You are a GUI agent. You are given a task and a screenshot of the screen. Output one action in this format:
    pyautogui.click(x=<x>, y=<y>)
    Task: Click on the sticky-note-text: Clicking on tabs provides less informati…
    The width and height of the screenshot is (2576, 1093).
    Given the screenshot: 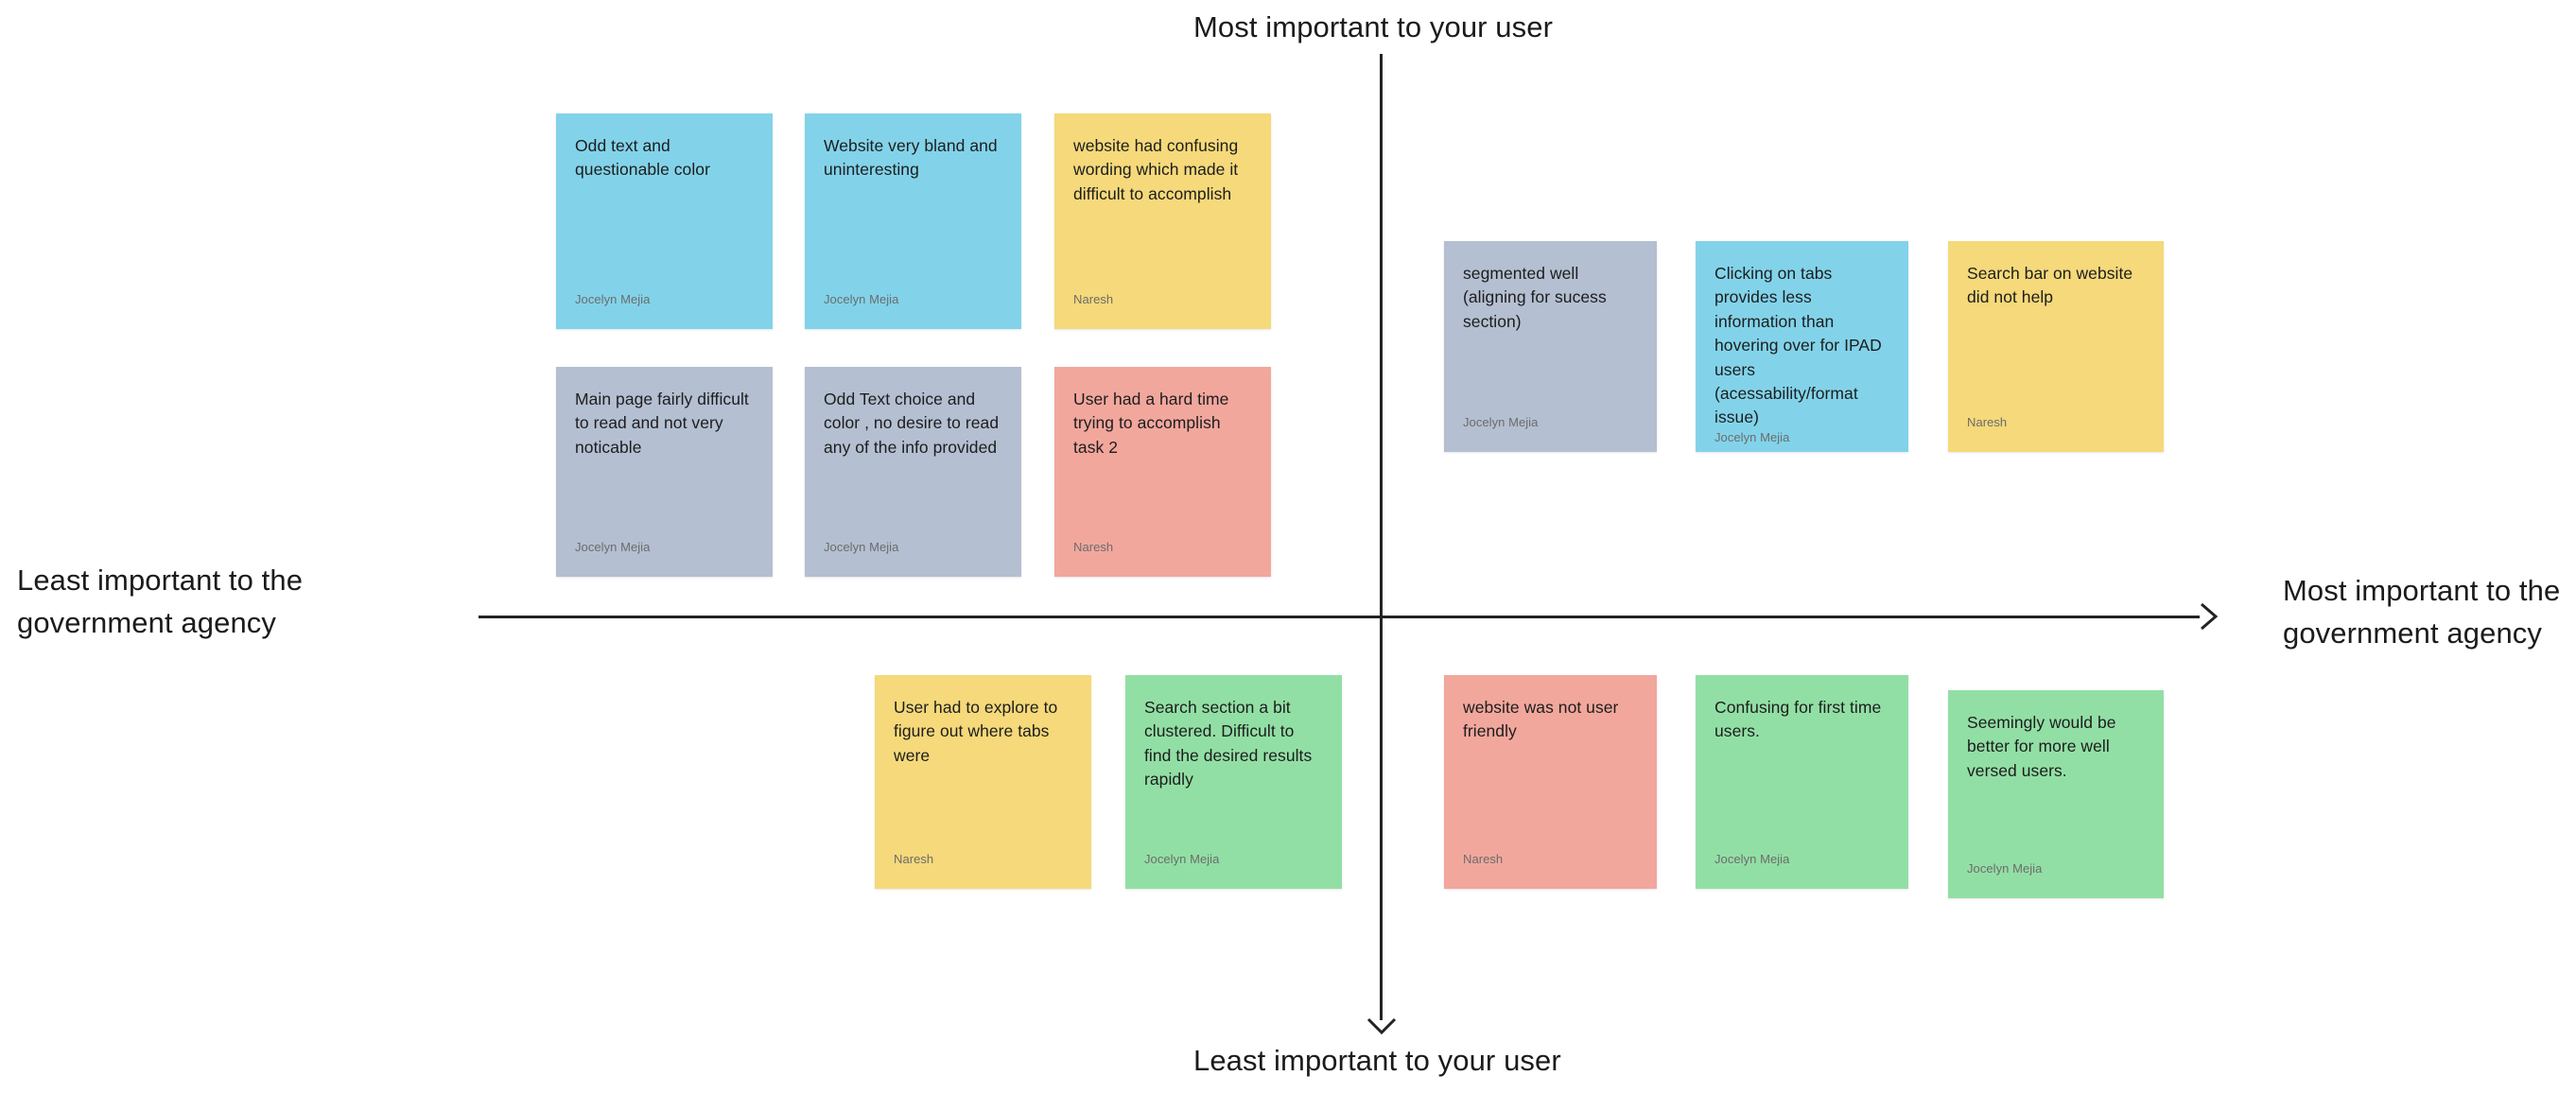 What is the action you would take?
    pyautogui.click(x=1798, y=346)
    